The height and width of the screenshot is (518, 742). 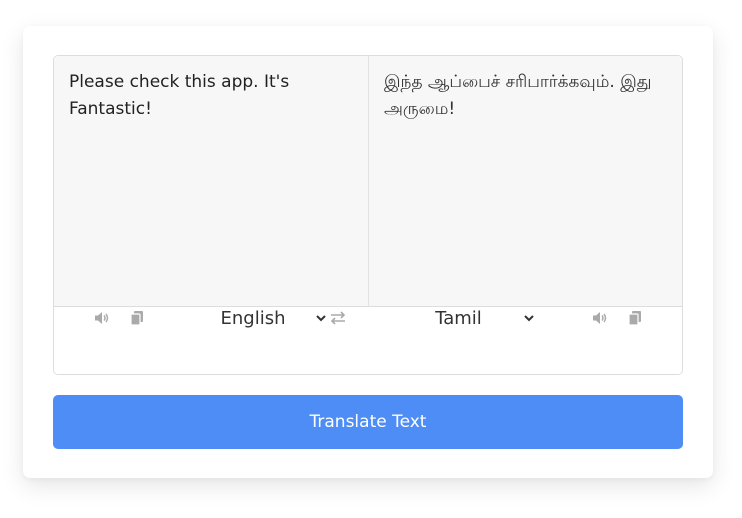 I want to click on target-language-select: Tamil, so click(x=468, y=318).